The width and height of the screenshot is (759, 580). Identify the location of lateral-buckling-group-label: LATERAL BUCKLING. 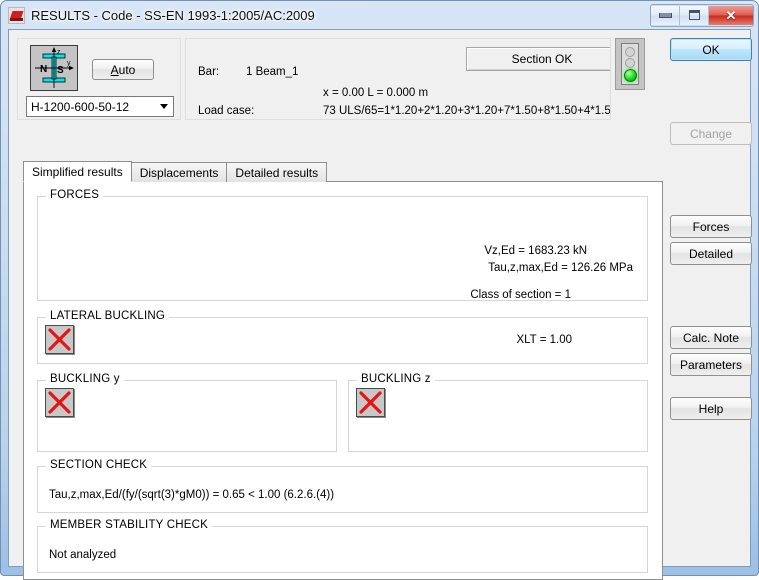
(108, 316).